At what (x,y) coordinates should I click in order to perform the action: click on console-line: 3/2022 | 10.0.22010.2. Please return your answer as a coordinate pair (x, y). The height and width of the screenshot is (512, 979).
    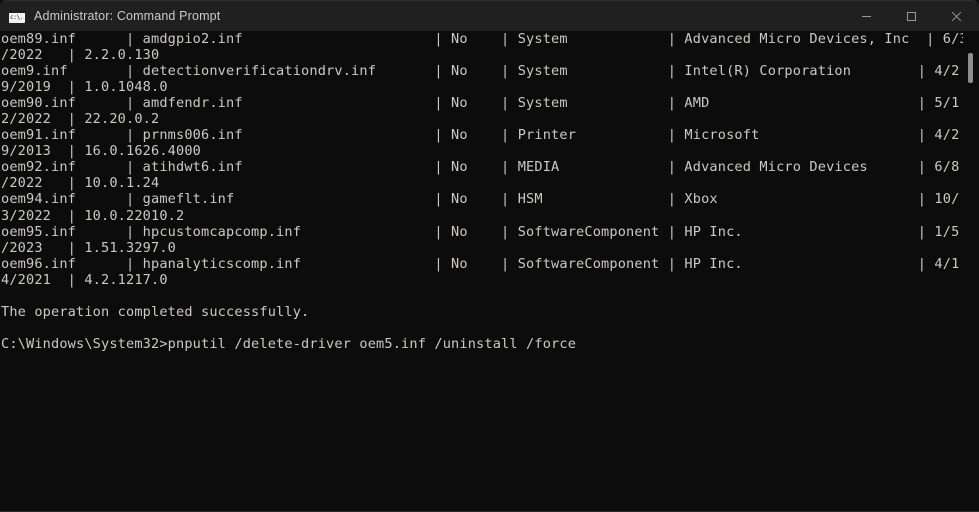
    Looking at the image, I should click on (93, 215).